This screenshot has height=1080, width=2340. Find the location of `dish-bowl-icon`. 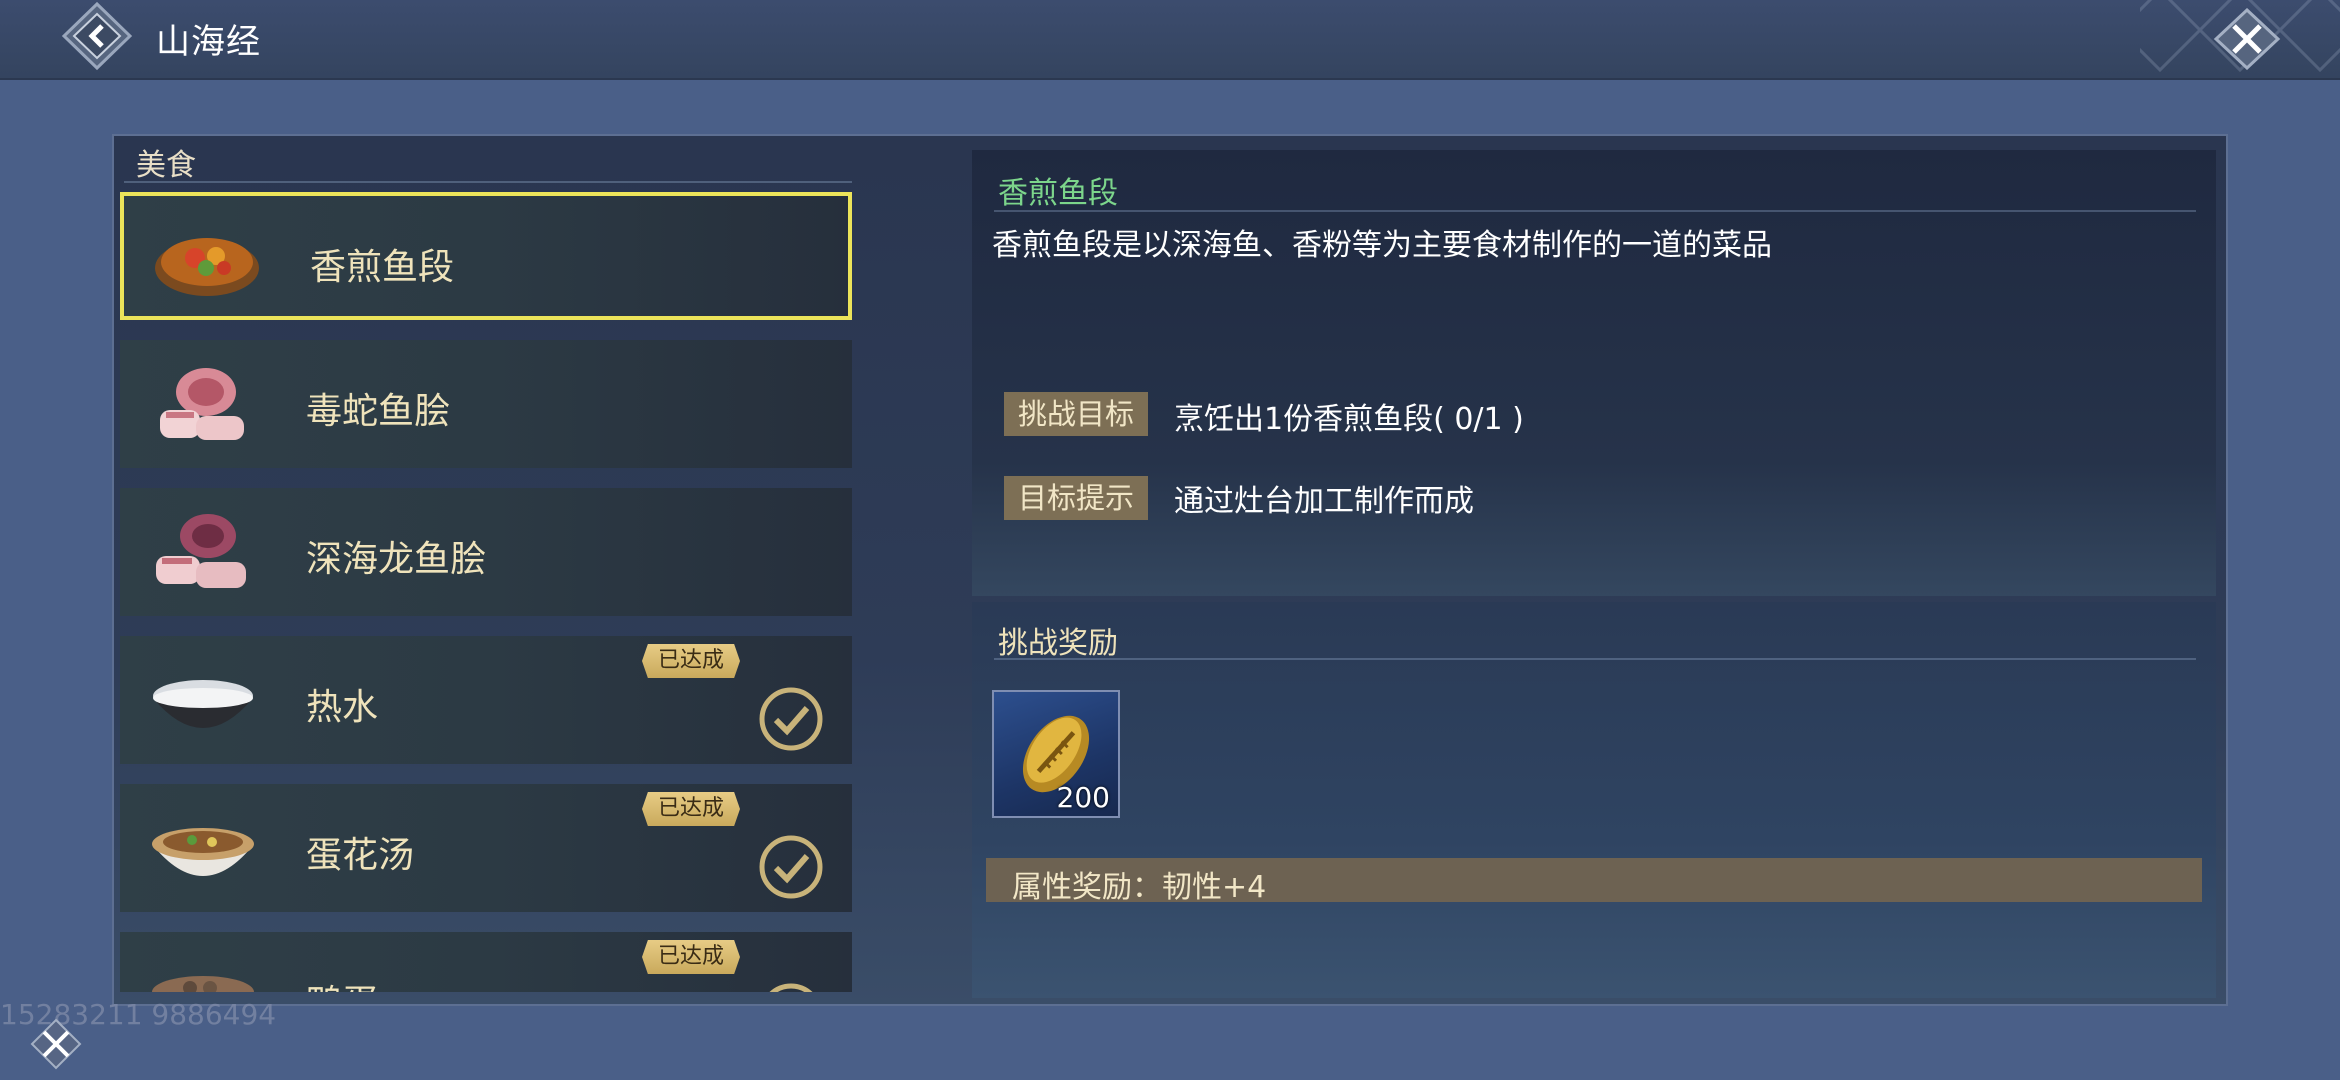

dish-bowl-icon is located at coordinates (203, 984).